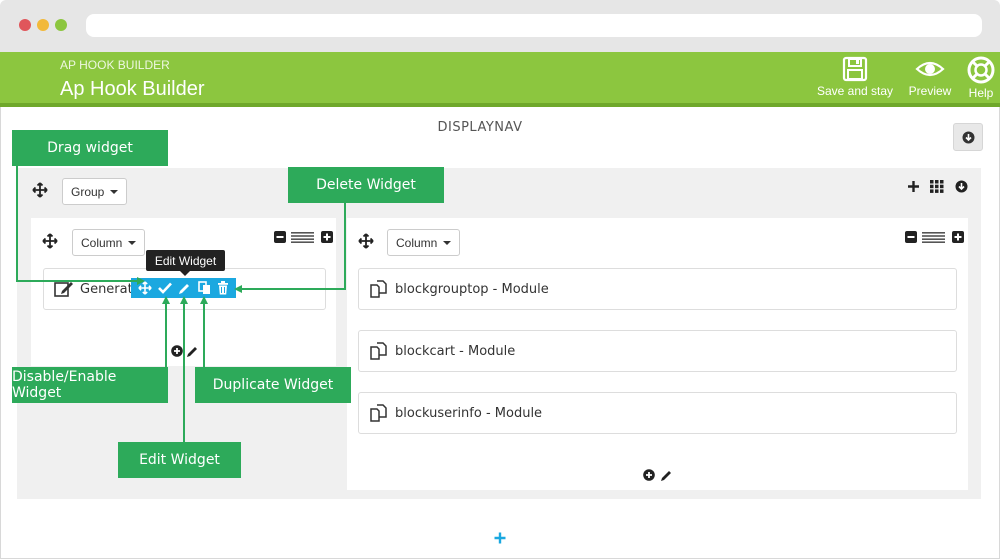  What do you see at coordinates (179, 460) in the screenshot?
I see `callout-edit-widget: Edit Widget` at bounding box center [179, 460].